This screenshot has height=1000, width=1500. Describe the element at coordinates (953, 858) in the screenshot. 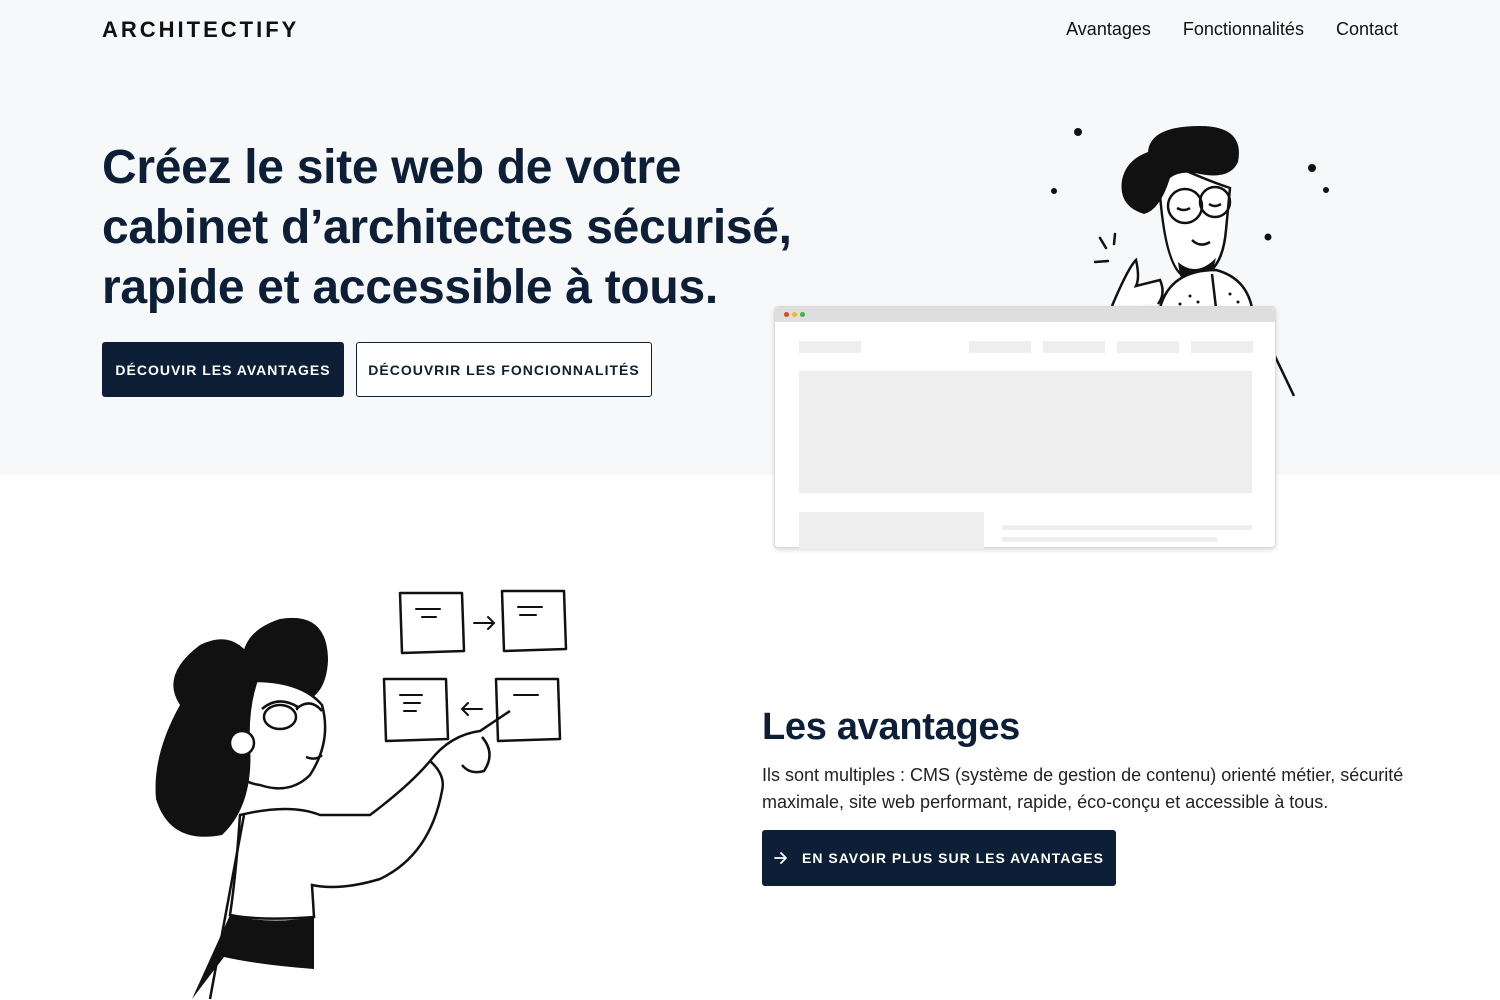

I see `learn-more-advantages-label: EN SAVOIR PLUS SUR LES AVANTAGES` at that location.